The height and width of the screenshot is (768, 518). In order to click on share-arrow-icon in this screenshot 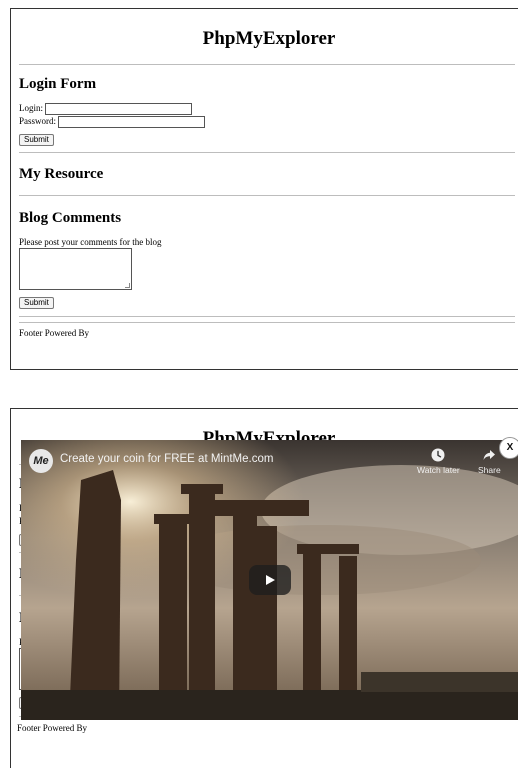, I will do `click(489, 455)`.